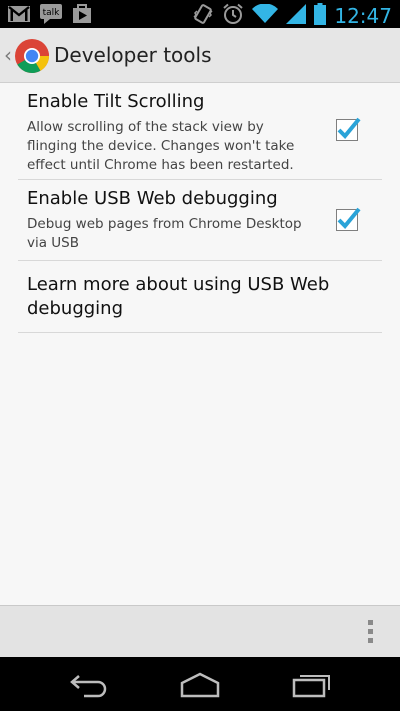 The height and width of the screenshot is (711, 400). Describe the element at coordinates (8, 55) in the screenshot. I see `up-caret-icon: ‹` at that location.